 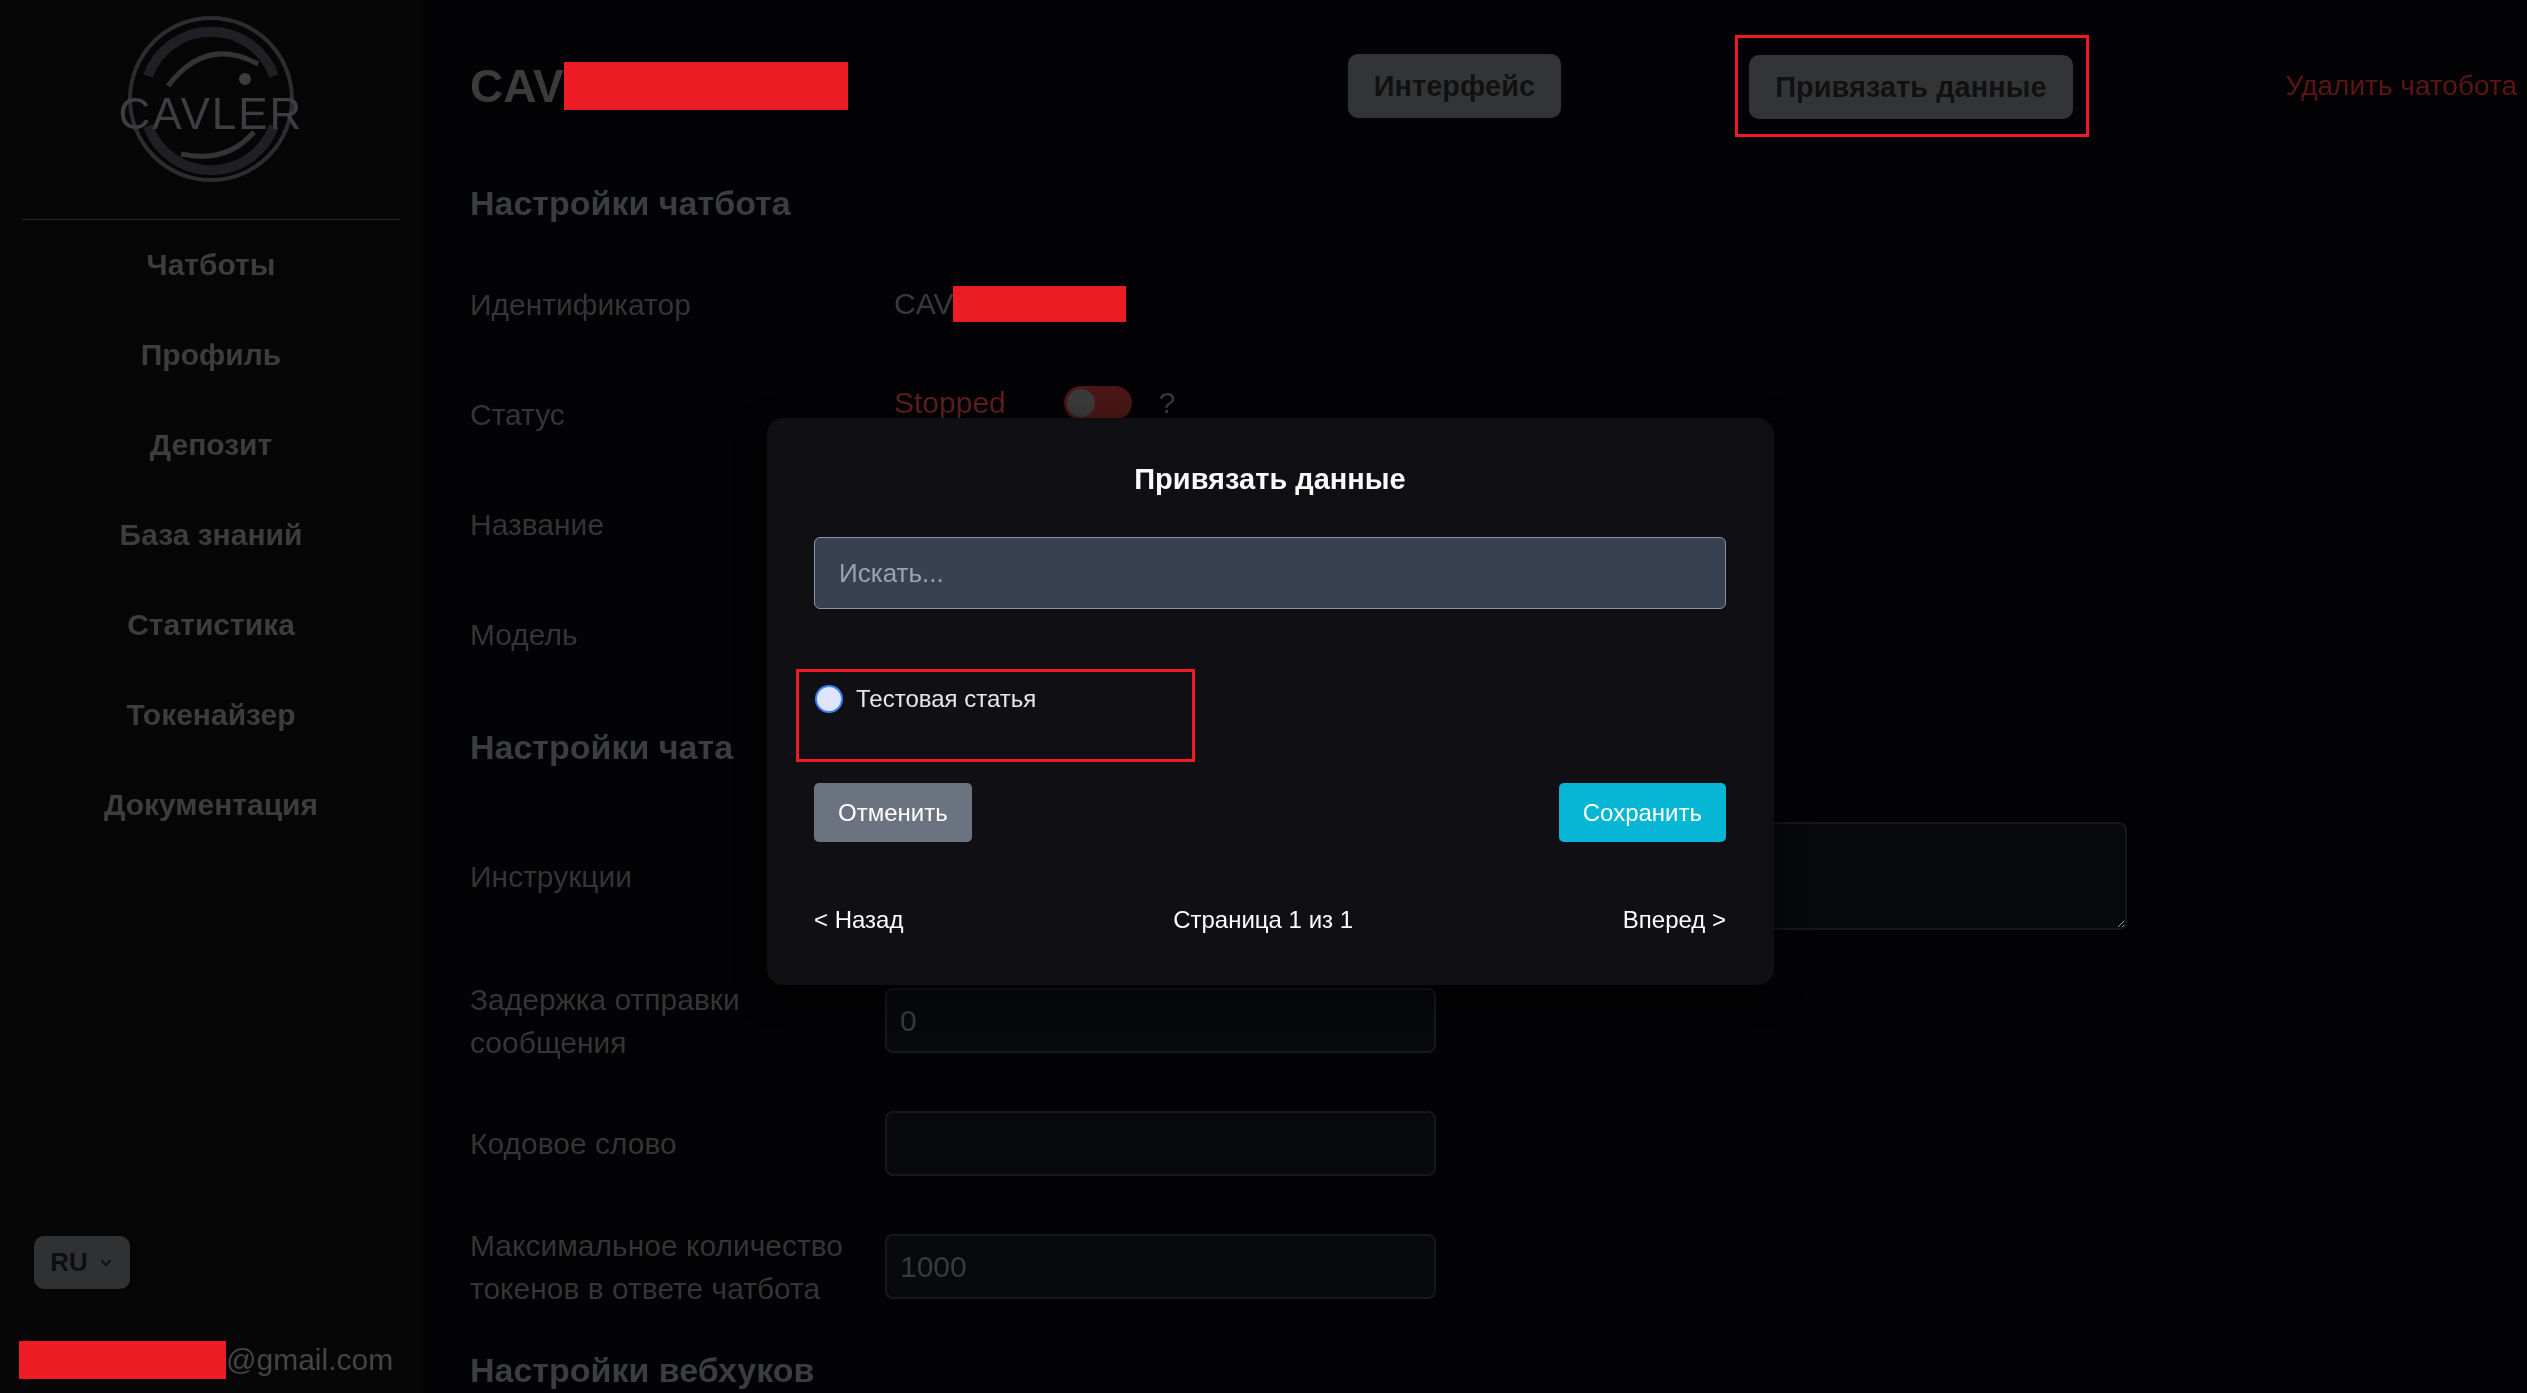 What do you see at coordinates (1642, 812) in the screenshot?
I see `save-button: Сохранить` at bounding box center [1642, 812].